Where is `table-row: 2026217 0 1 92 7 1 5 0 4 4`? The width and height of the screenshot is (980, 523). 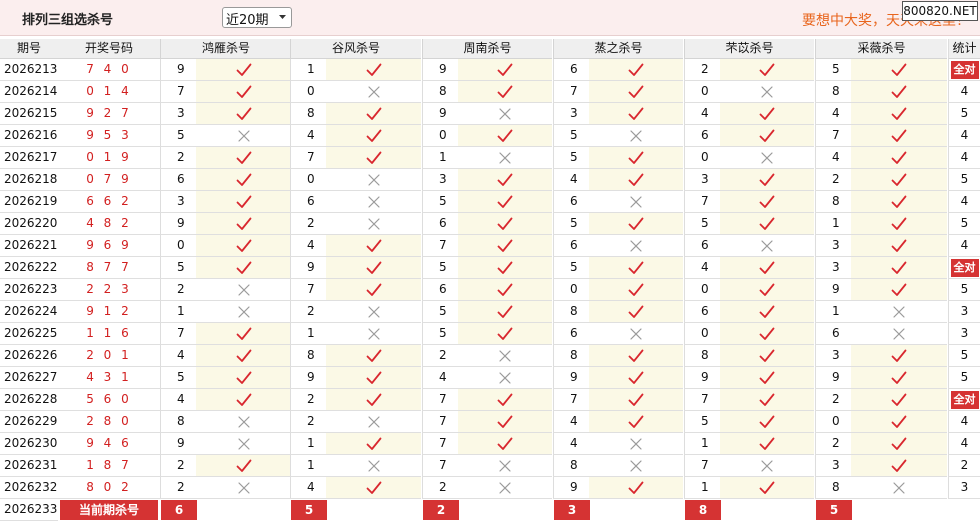 table-row: 2026217 0 1 92 7 1 5 0 4 4 is located at coordinates (490, 158).